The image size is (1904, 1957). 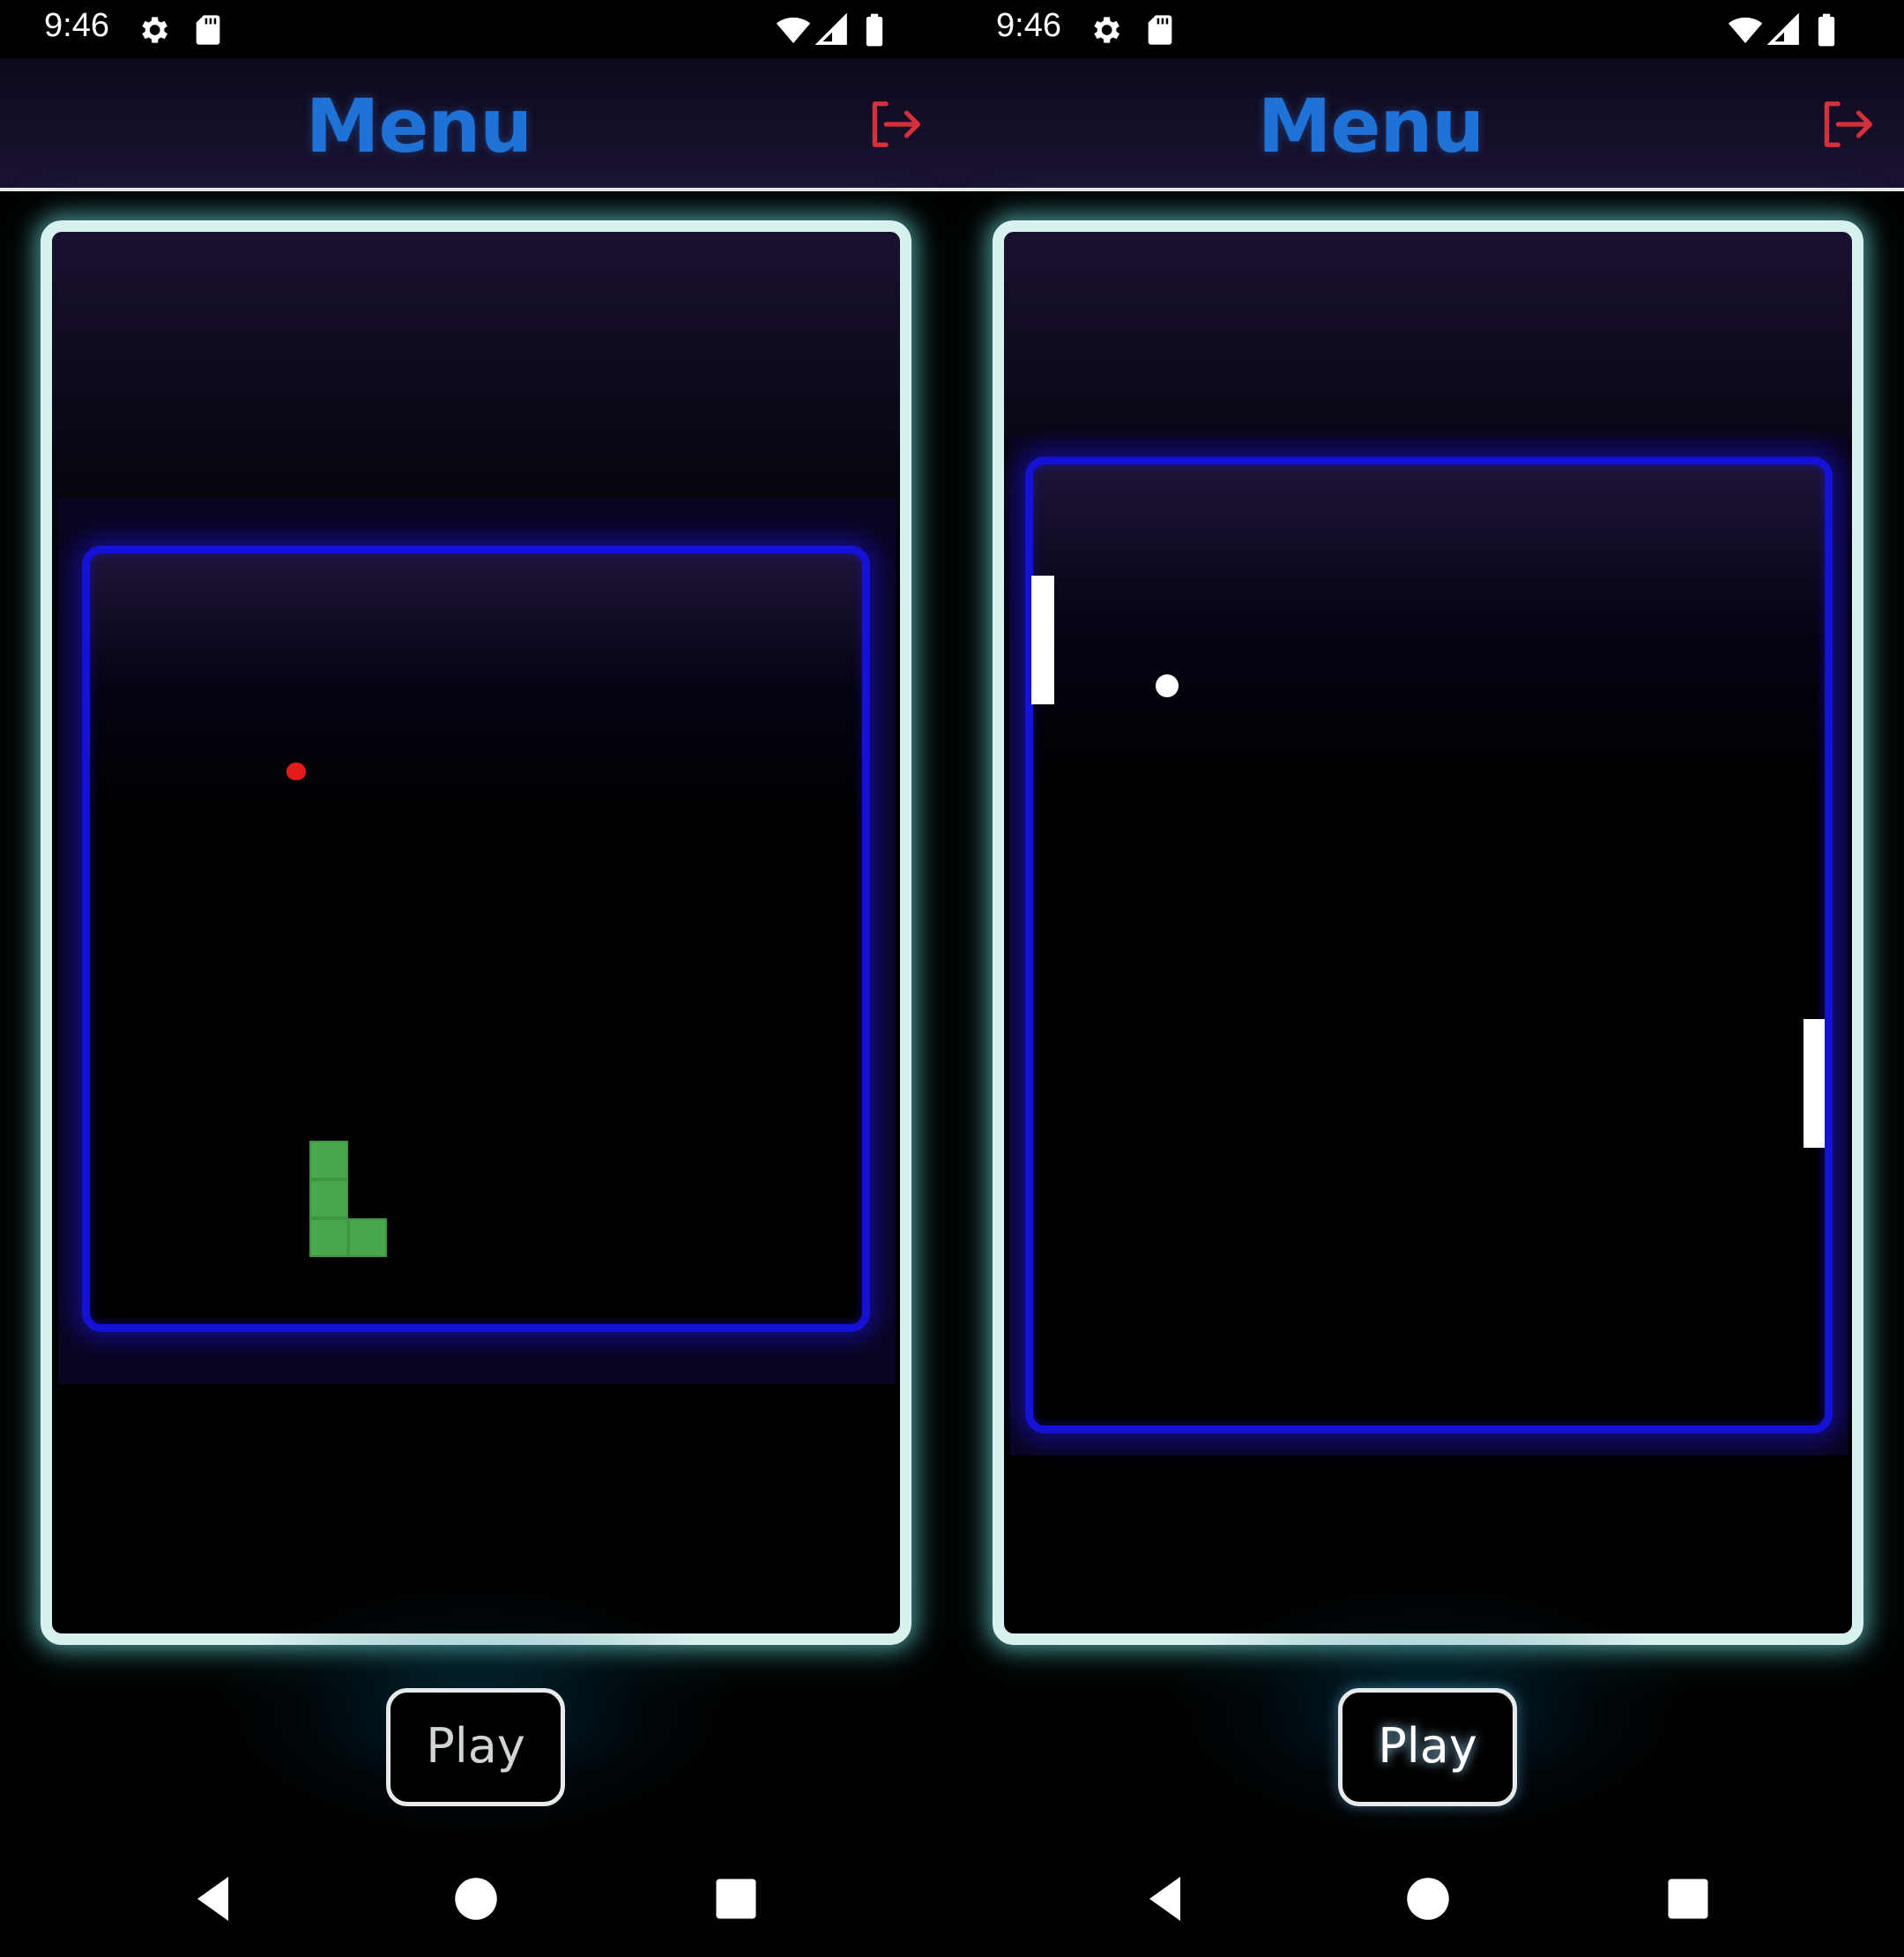 What do you see at coordinates (1814, 1084) in the screenshot?
I see `right-paddle` at bounding box center [1814, 1084].